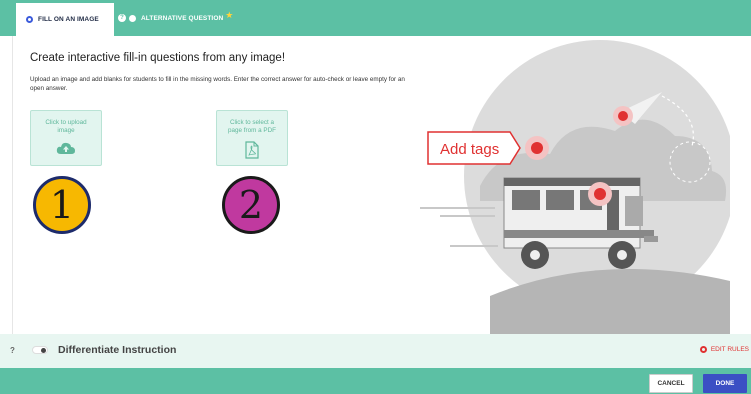 The width and height of the screenshot is (751, 394). I want to click on tab-fill-on-image: FILL ON AN IMAGE, so click(65, 18).